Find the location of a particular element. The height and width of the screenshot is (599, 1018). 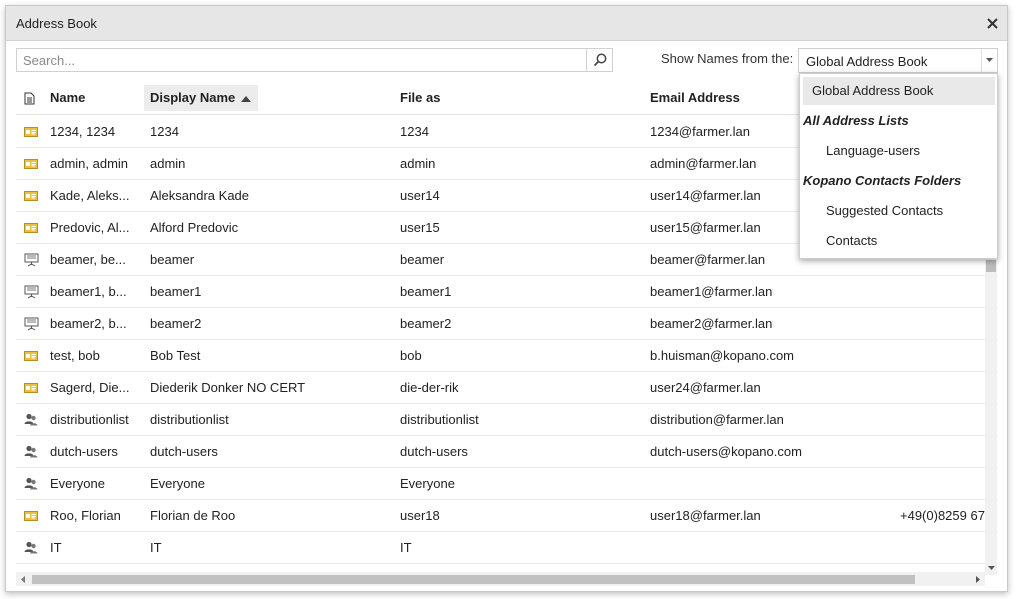

scroll-right-button is located at coordinates (978, 579).